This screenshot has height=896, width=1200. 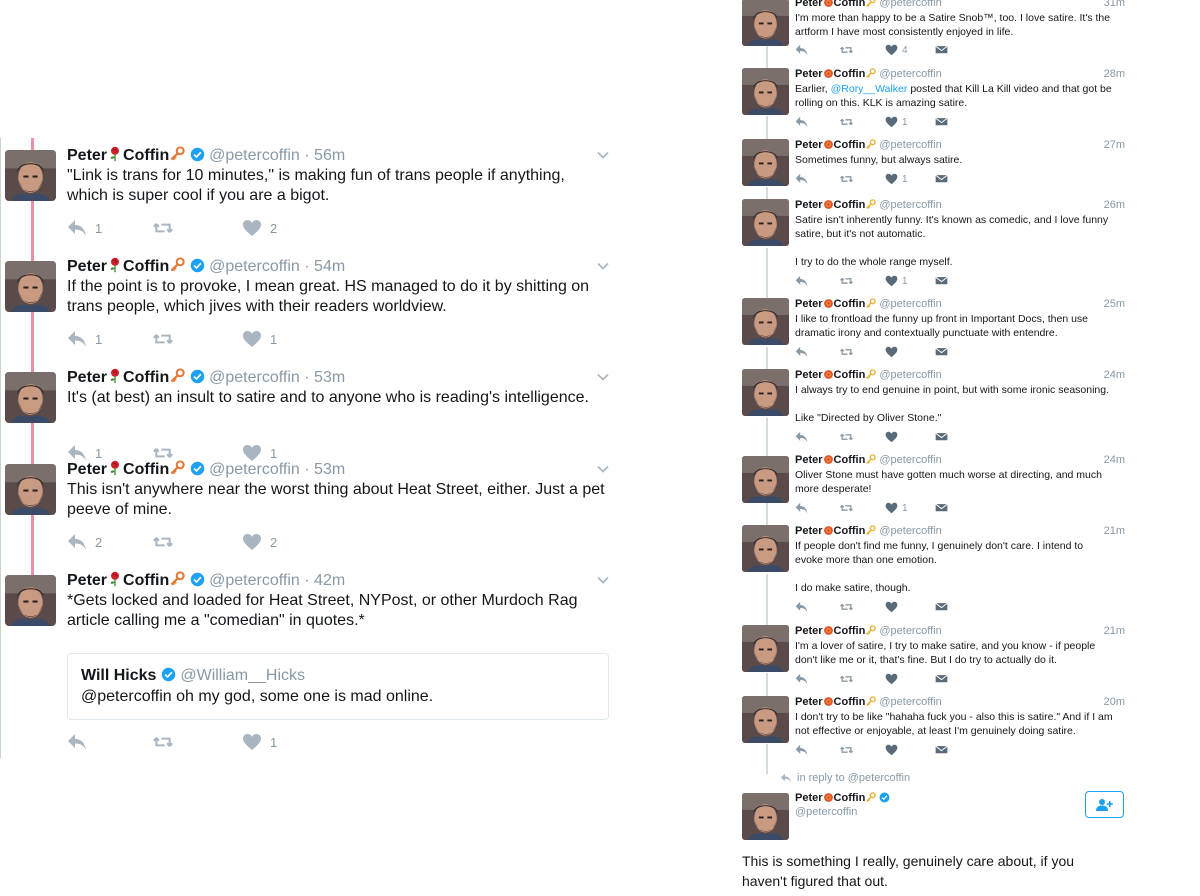 I want to click on timestamp: 31m, so click(x=1104, y=4).